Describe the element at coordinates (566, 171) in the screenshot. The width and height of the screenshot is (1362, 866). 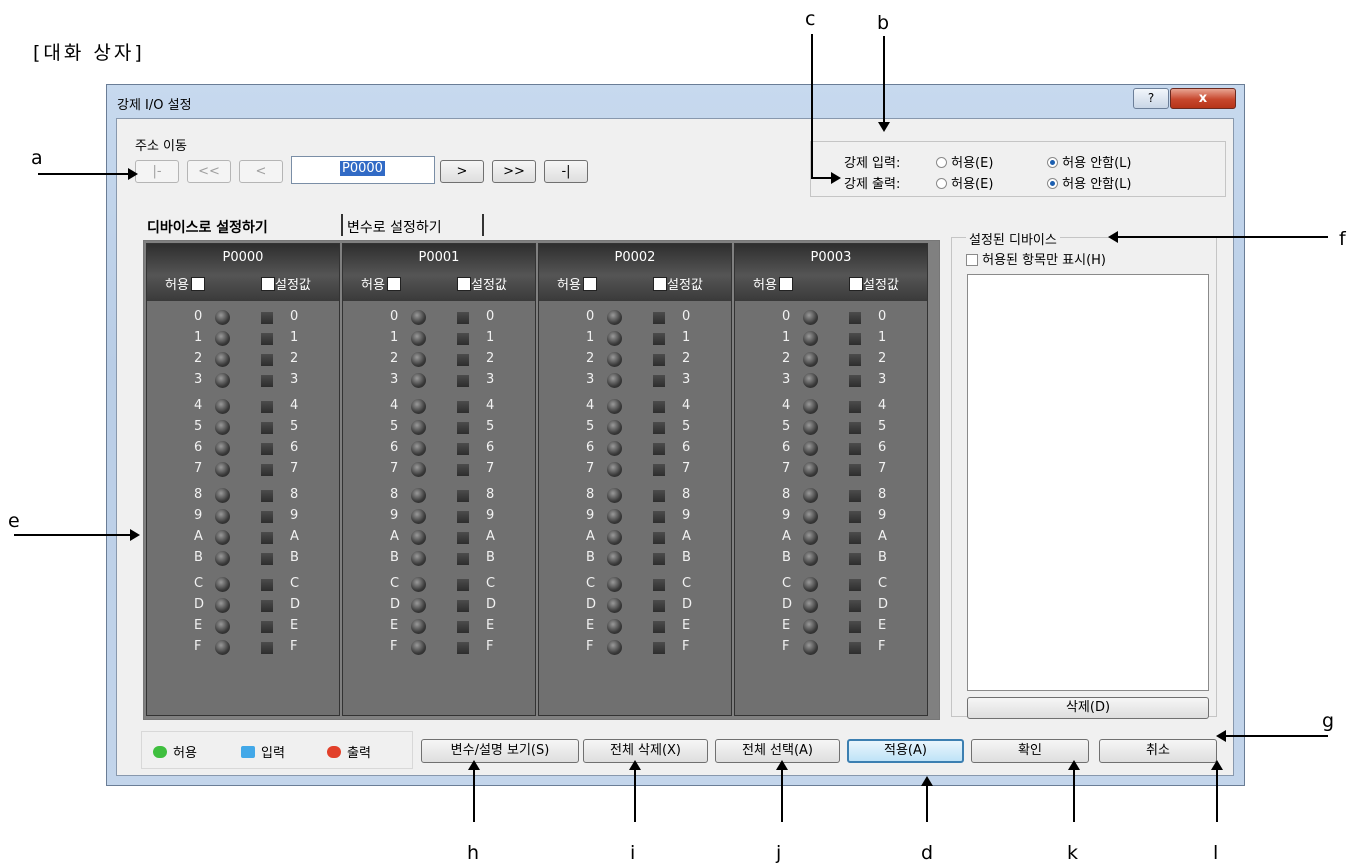
I see `last-address-button: -|` at that location.